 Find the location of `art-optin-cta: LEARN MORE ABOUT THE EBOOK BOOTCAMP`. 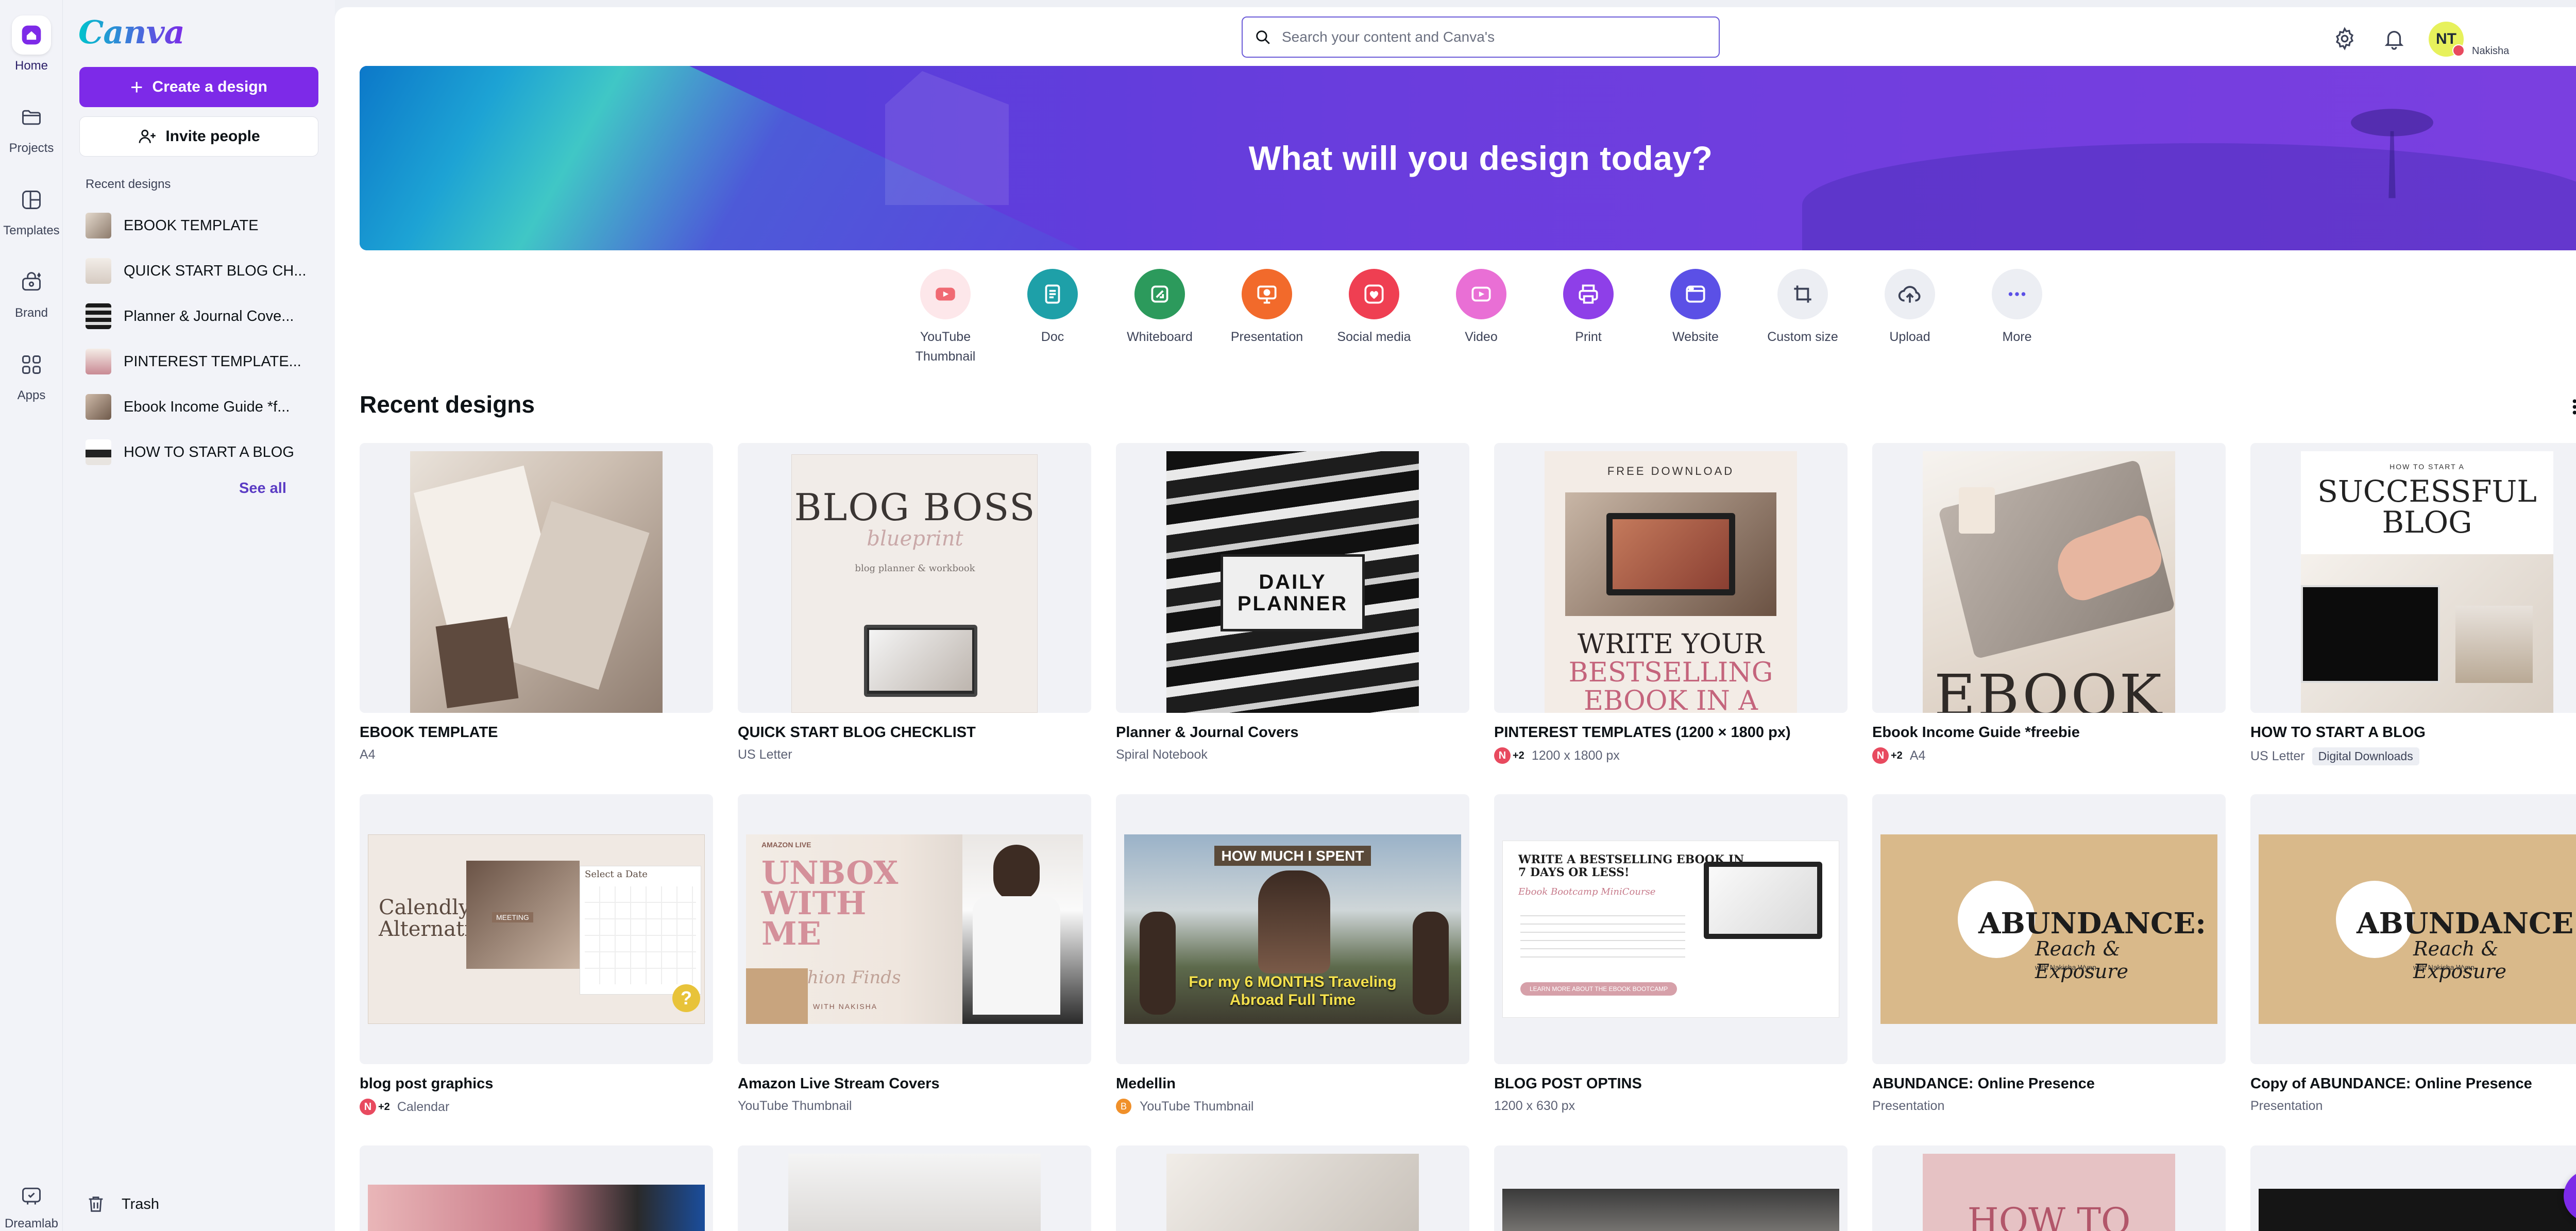

art-optin-cta: LEARN MORE ABOUT THE EBOOK BOOTCAMP is located at coordinates (1598, 989).